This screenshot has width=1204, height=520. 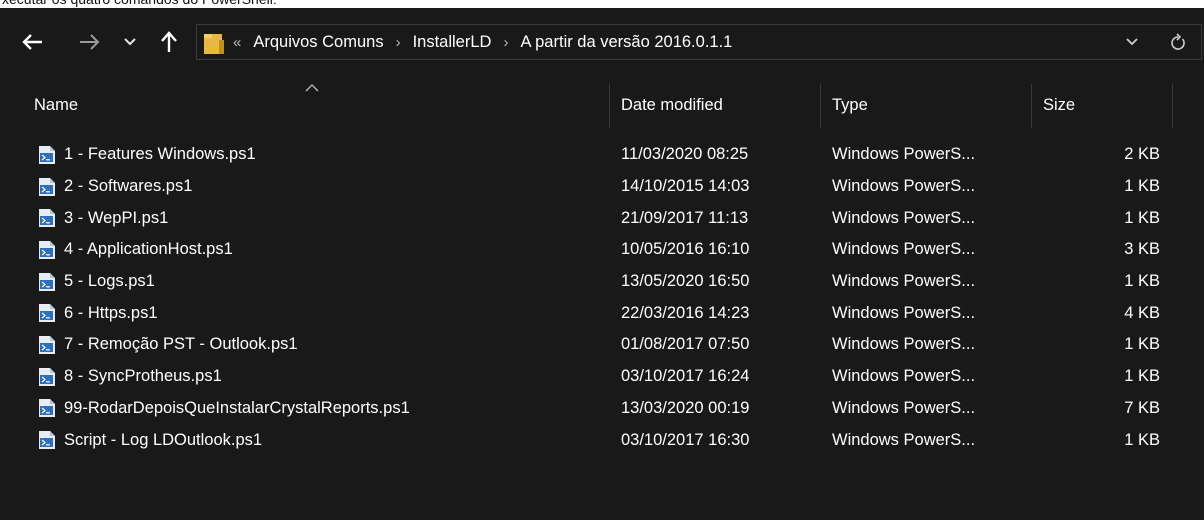 What do you see at coordinates (1142, 249) in the screenshot?
I see `file-size: 3 KB` at bounding box center [1142, 249].